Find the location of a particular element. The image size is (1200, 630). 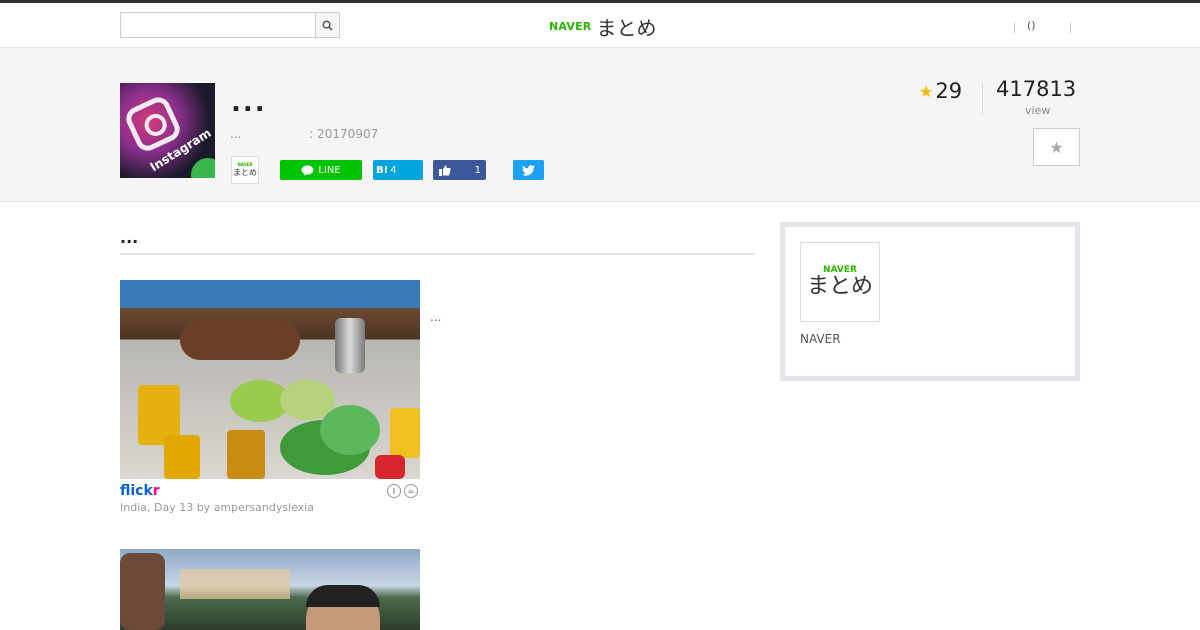

flickr-logo: flickr is located at coordinates (140, 491).